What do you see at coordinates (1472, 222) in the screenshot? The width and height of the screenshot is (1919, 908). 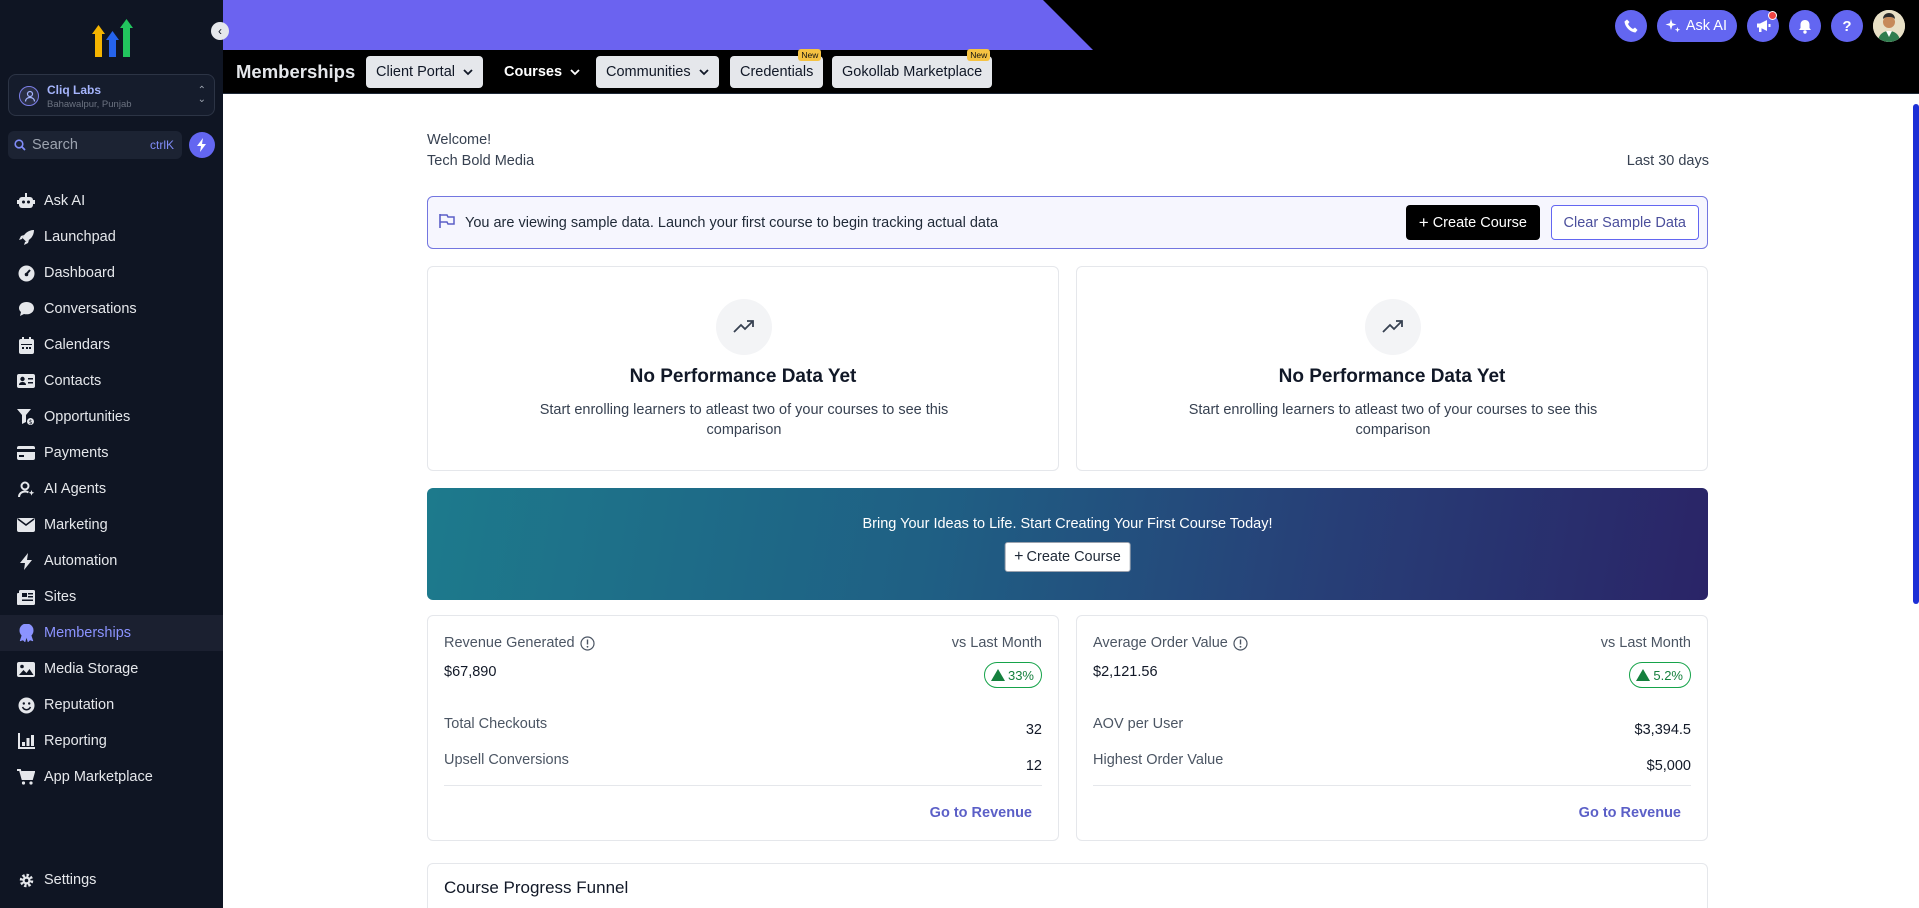 I see `create-course-button: + Create Course` at bounding box center [1472, 222].